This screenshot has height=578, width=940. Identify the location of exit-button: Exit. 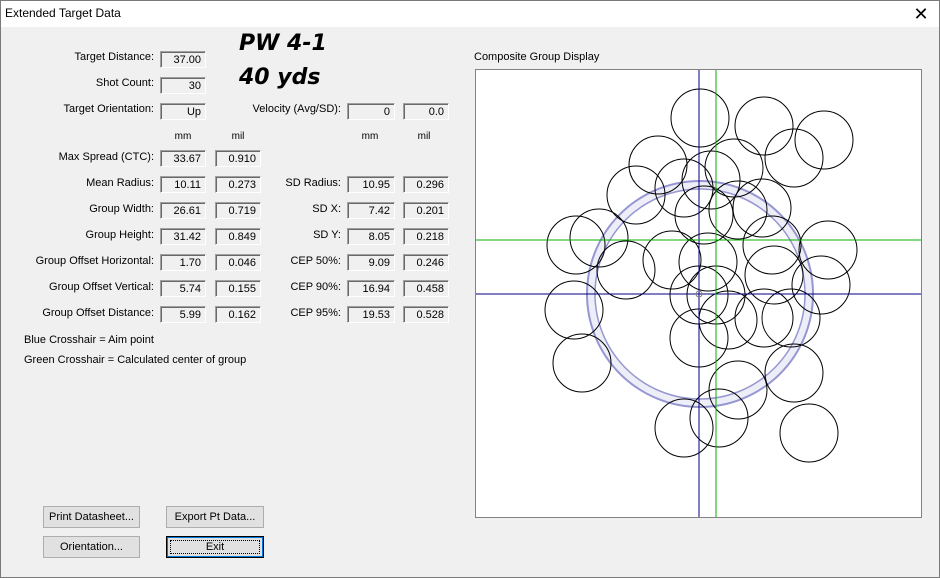
(215, 547).